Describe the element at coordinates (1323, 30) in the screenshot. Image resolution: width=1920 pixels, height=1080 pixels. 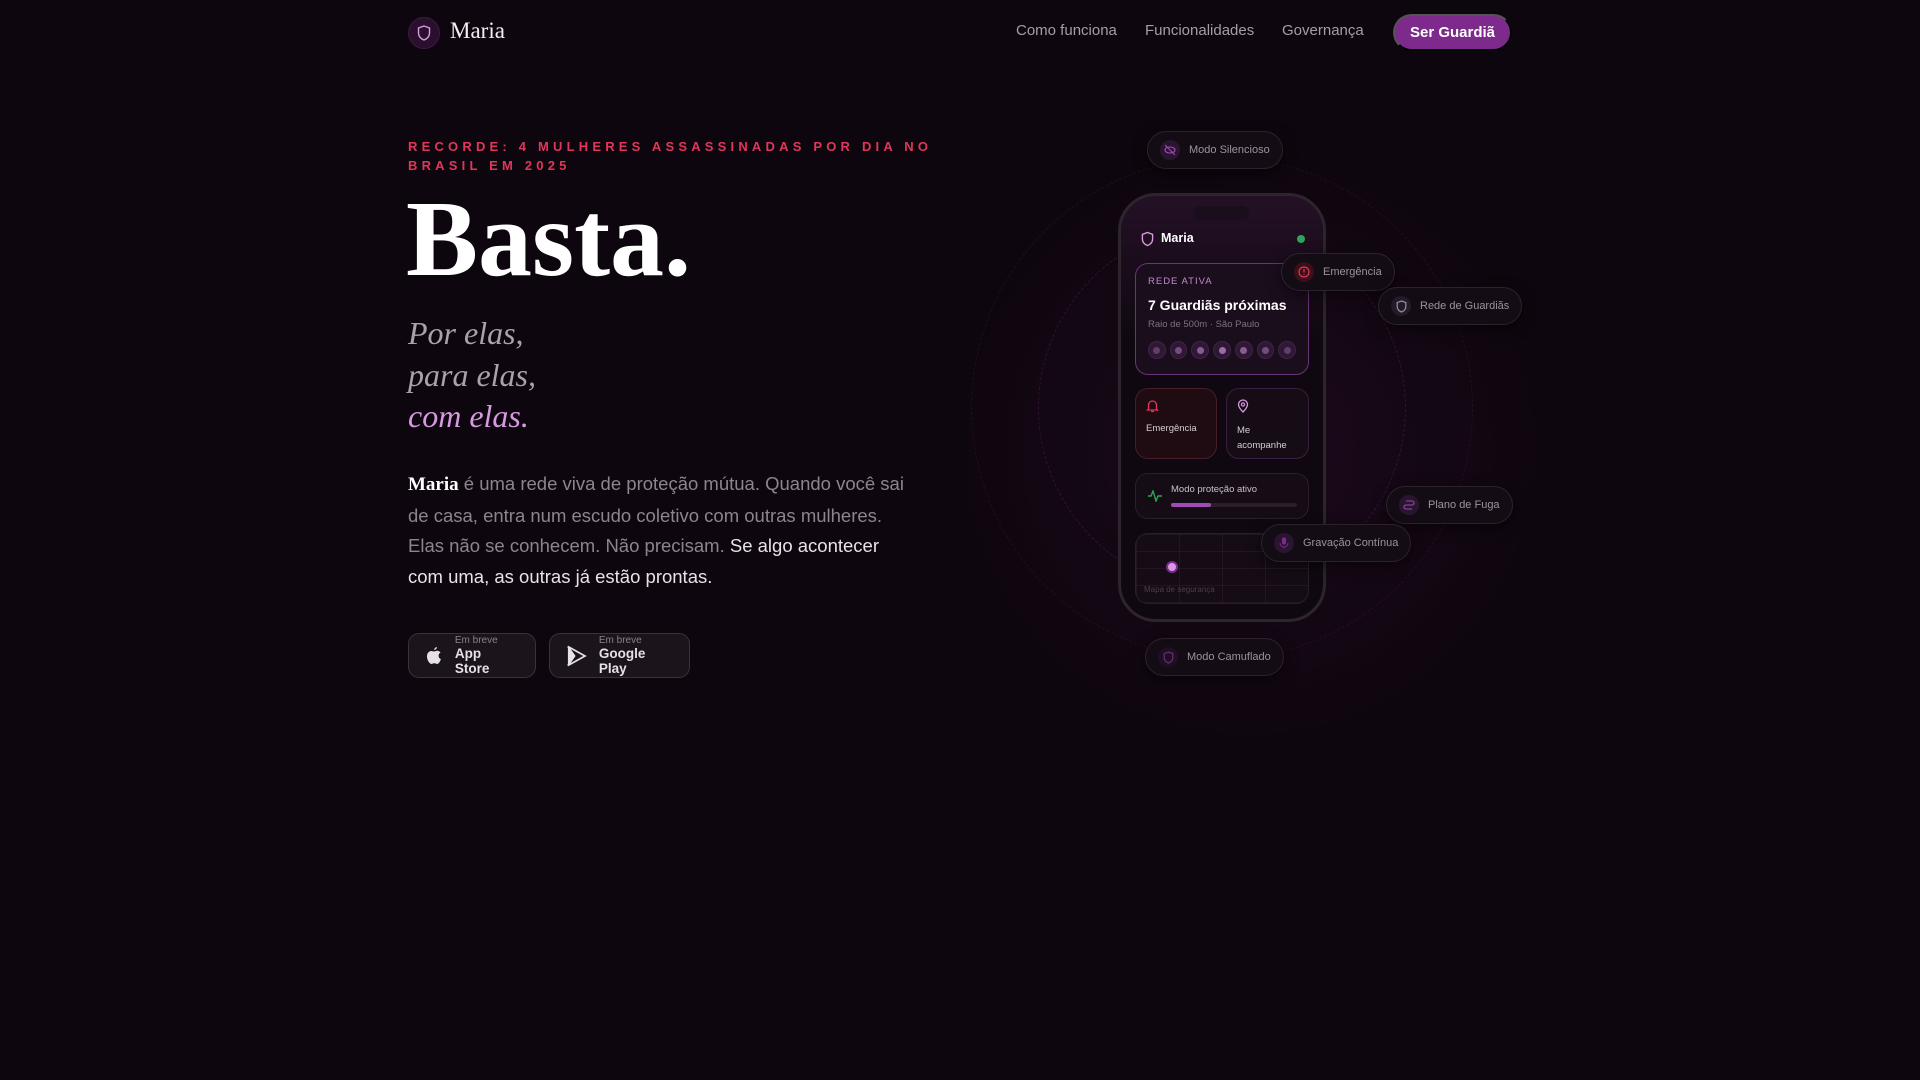
I see `nav-governanca: Governança` at that location.